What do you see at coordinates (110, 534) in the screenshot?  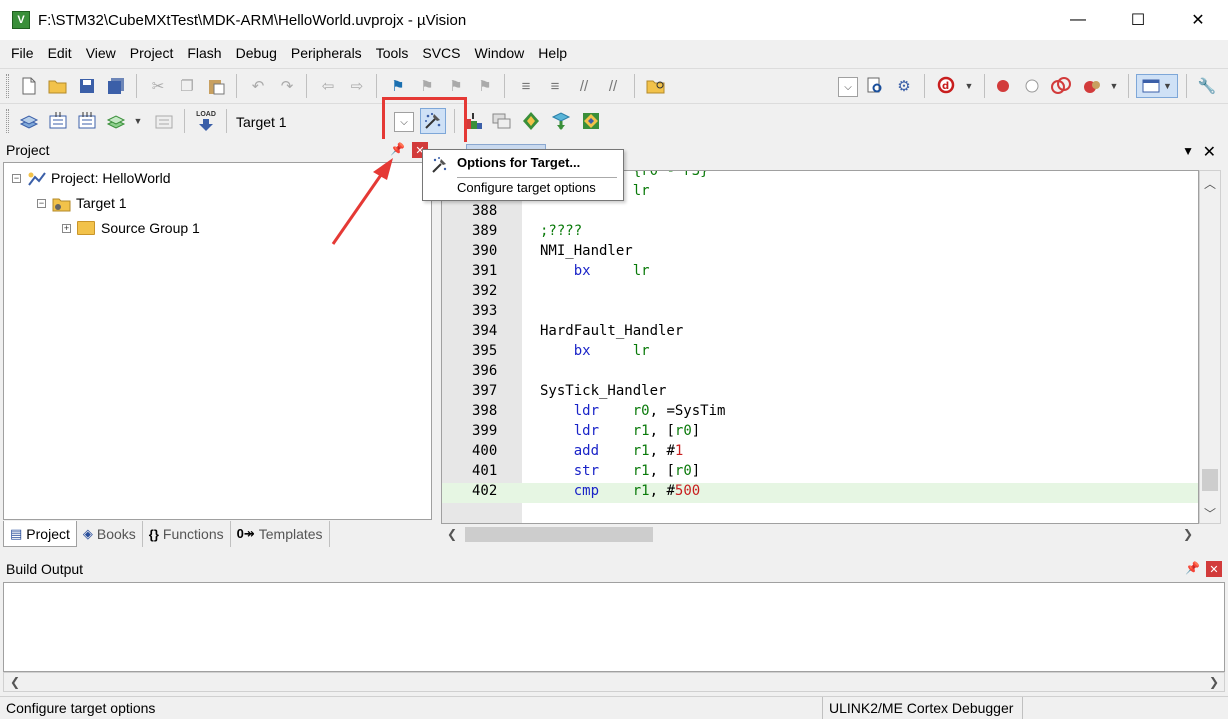 I see `tab-books: ◈ Books` at bounding box center [110, 534].